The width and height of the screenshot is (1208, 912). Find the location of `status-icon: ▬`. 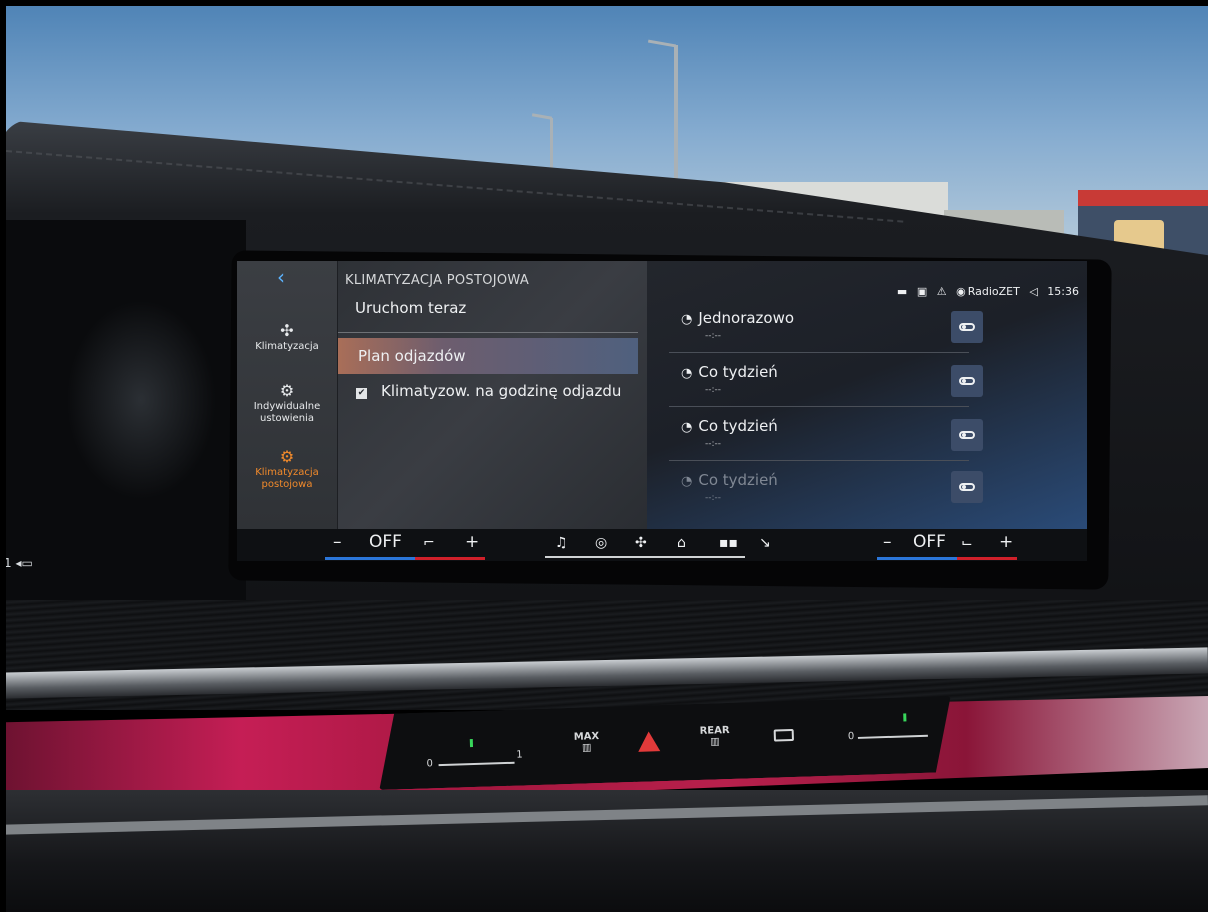

status-icon: ▬ is located at coordinates (902, 291).